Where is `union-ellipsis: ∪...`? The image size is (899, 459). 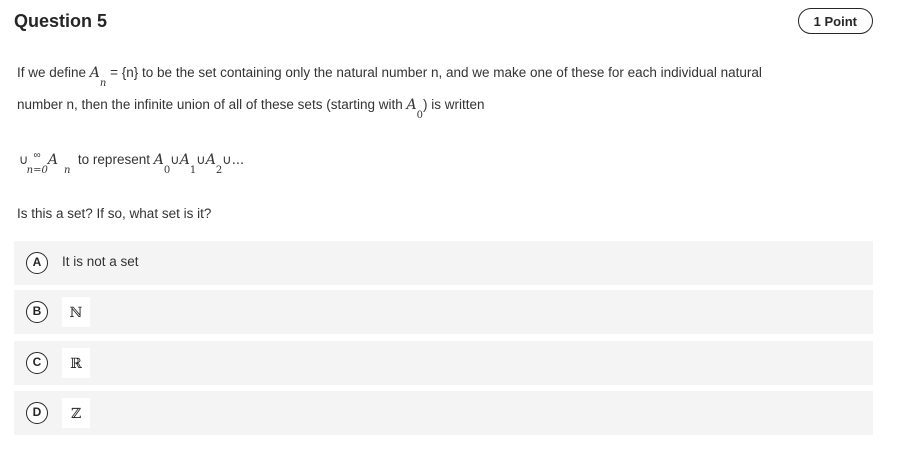
union-ellipsis: ∪... is located at coordinates (233, 160).